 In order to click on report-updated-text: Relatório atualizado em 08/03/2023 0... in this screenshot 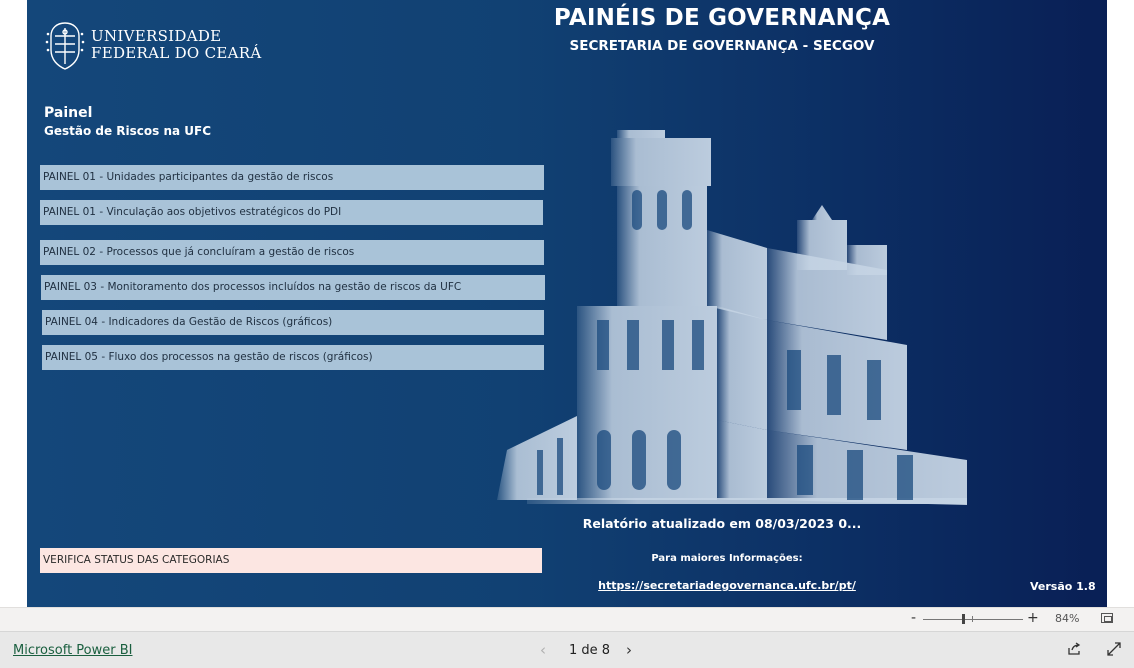, I will do `click(722, 523)`.